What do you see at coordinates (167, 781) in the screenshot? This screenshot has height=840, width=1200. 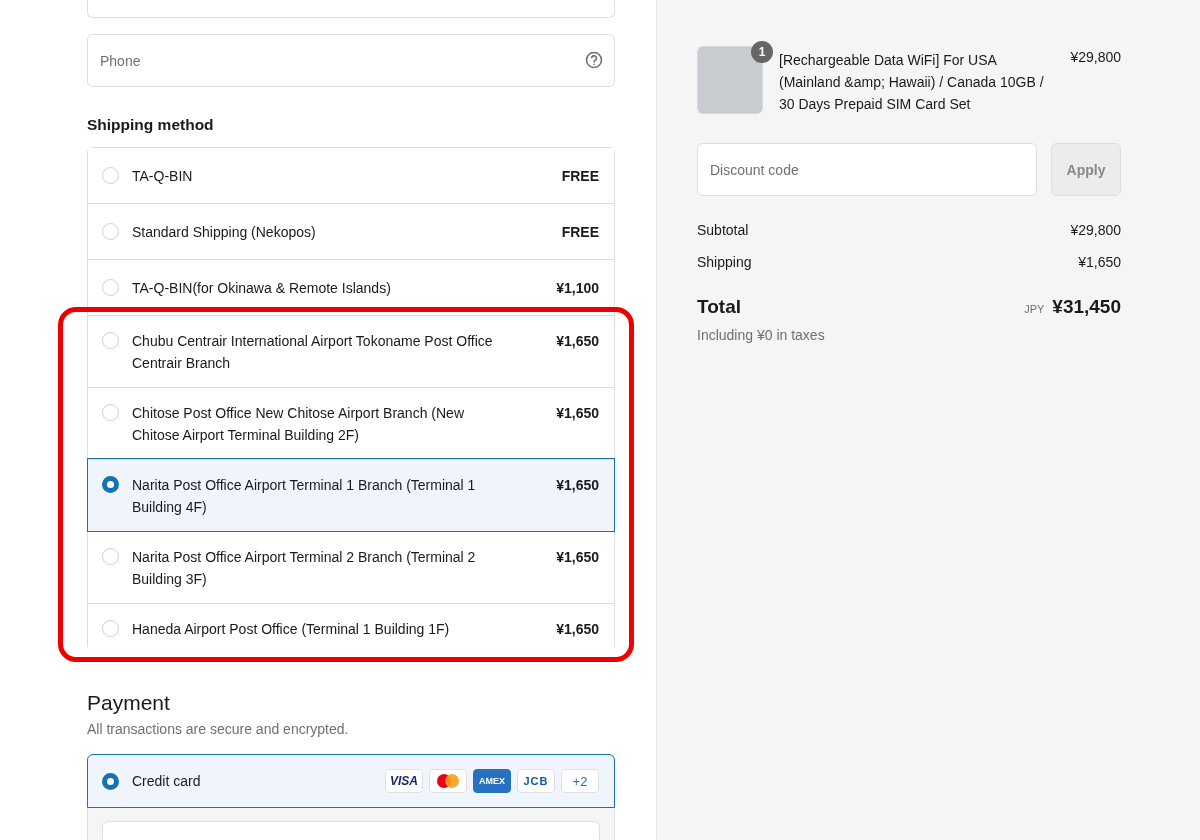 I see `payment-option-label: Credit card` at bounding box center [167, 781].